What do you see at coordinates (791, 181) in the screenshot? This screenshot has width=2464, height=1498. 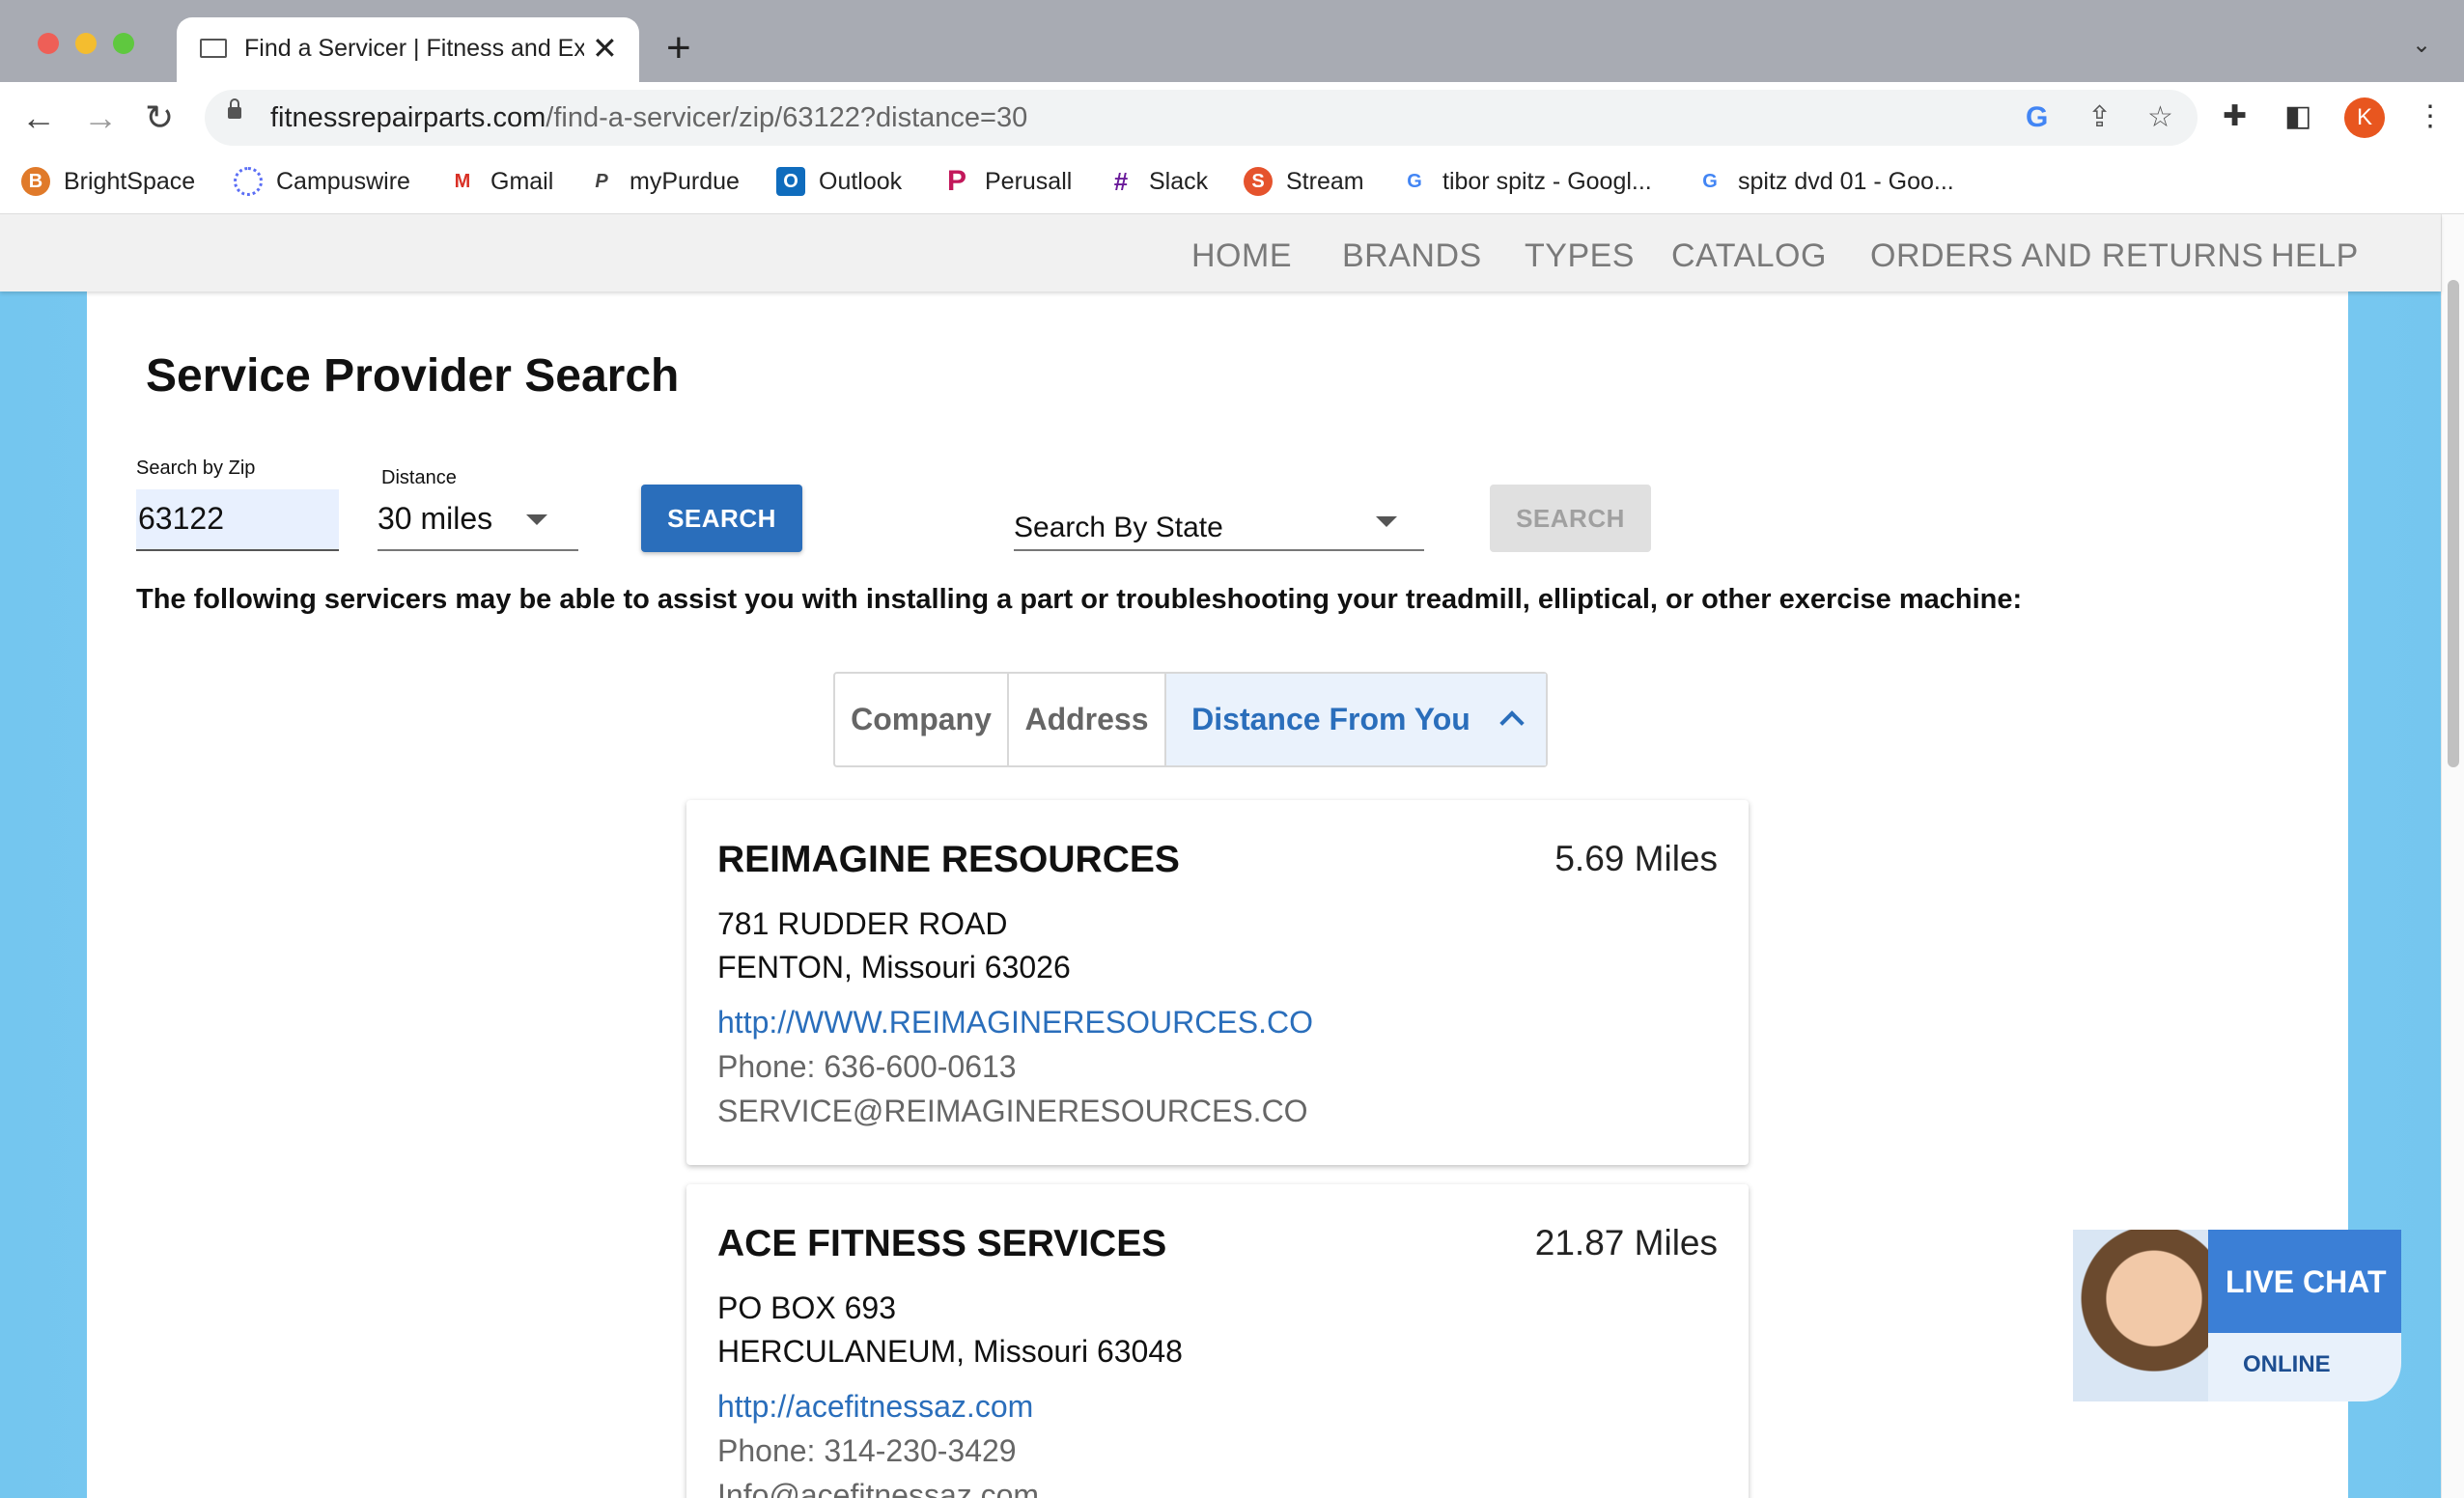 I see `outlook-icon: O` at bounding box center [791, 181].